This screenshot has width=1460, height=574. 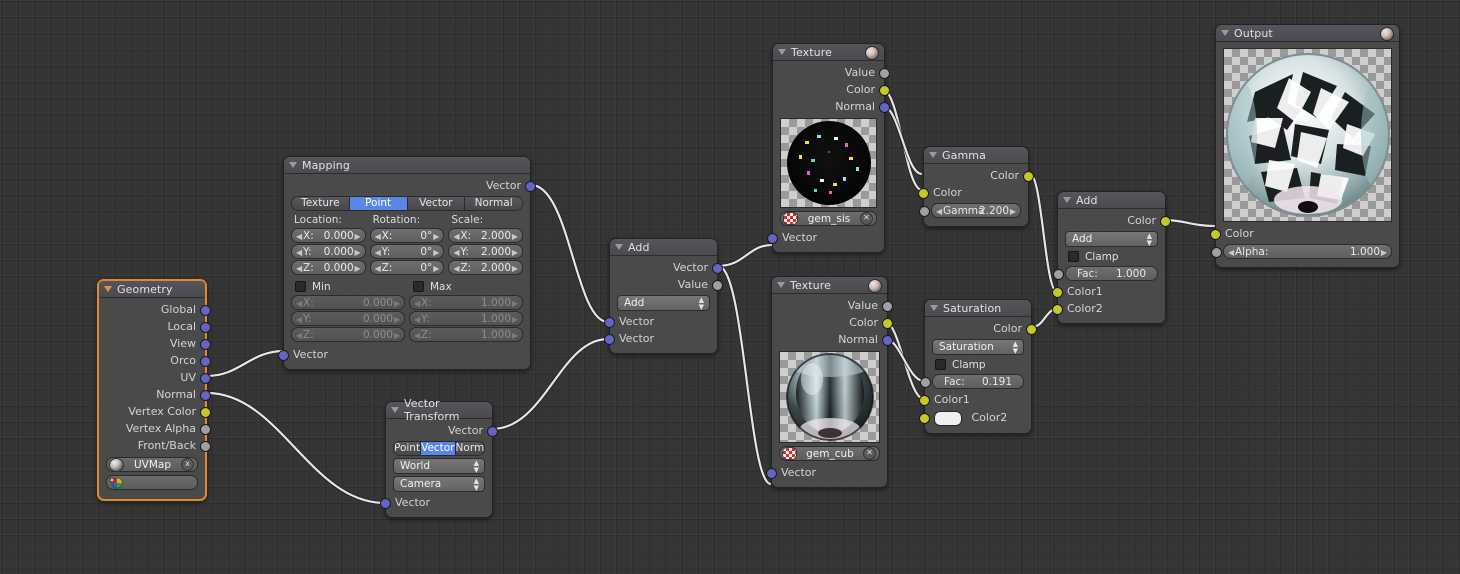 What do you see at coordinates (829, 453) in the screenshot?
I see `texture-id-field-bottom: gem_cub ✕` at bounding box center [829, 453].